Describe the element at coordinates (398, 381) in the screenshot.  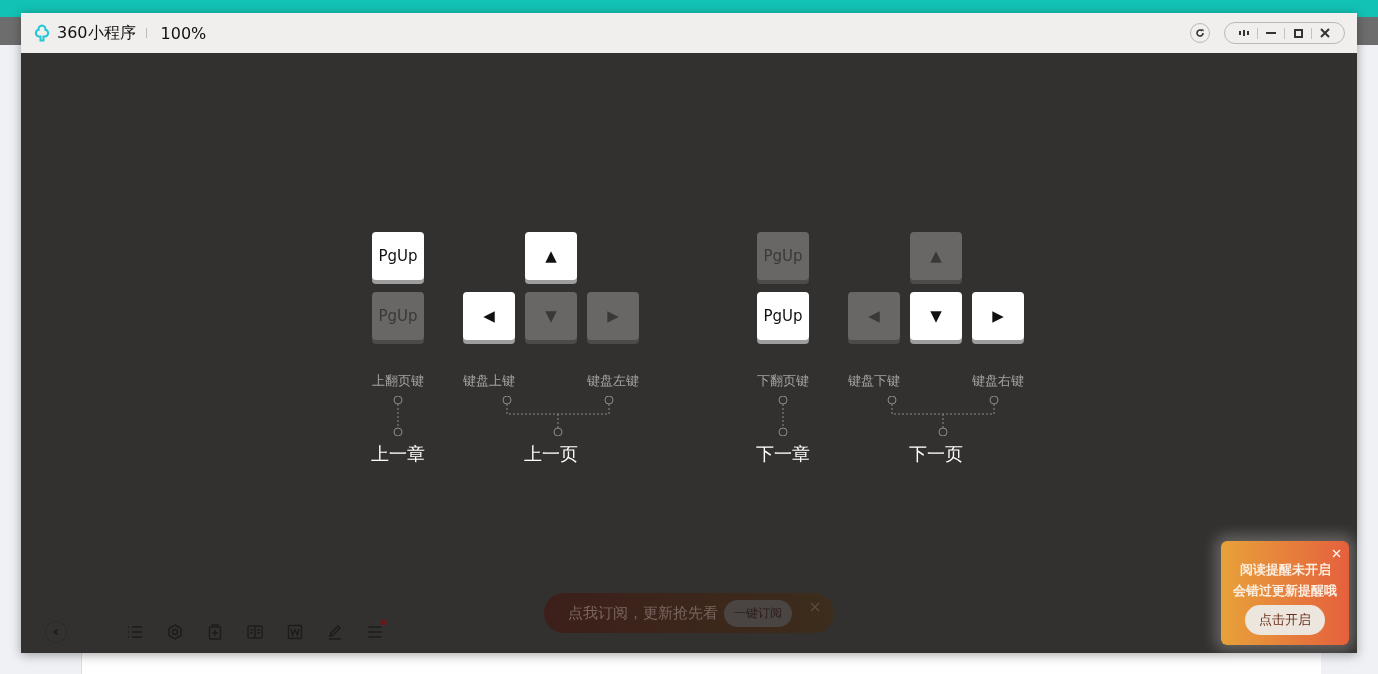
I see `key-caption: 上翻页键` at that location.